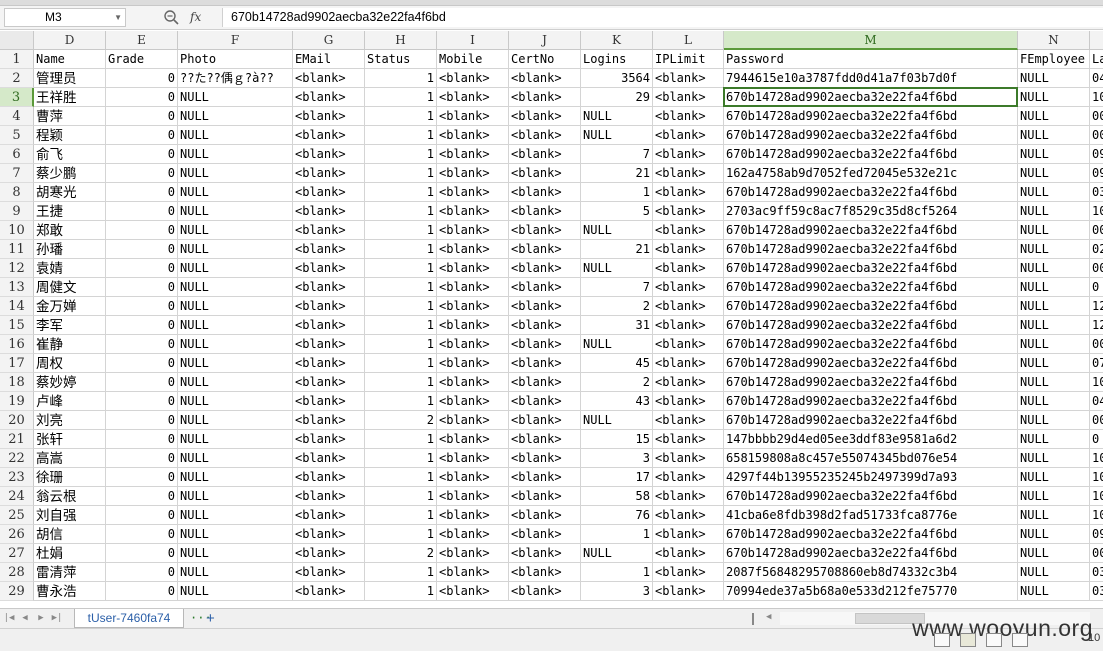  What do you see at coordinates (210, 618) in the screenshot?
I see `add-sheet-button: +` at bounding box center [210, 618].